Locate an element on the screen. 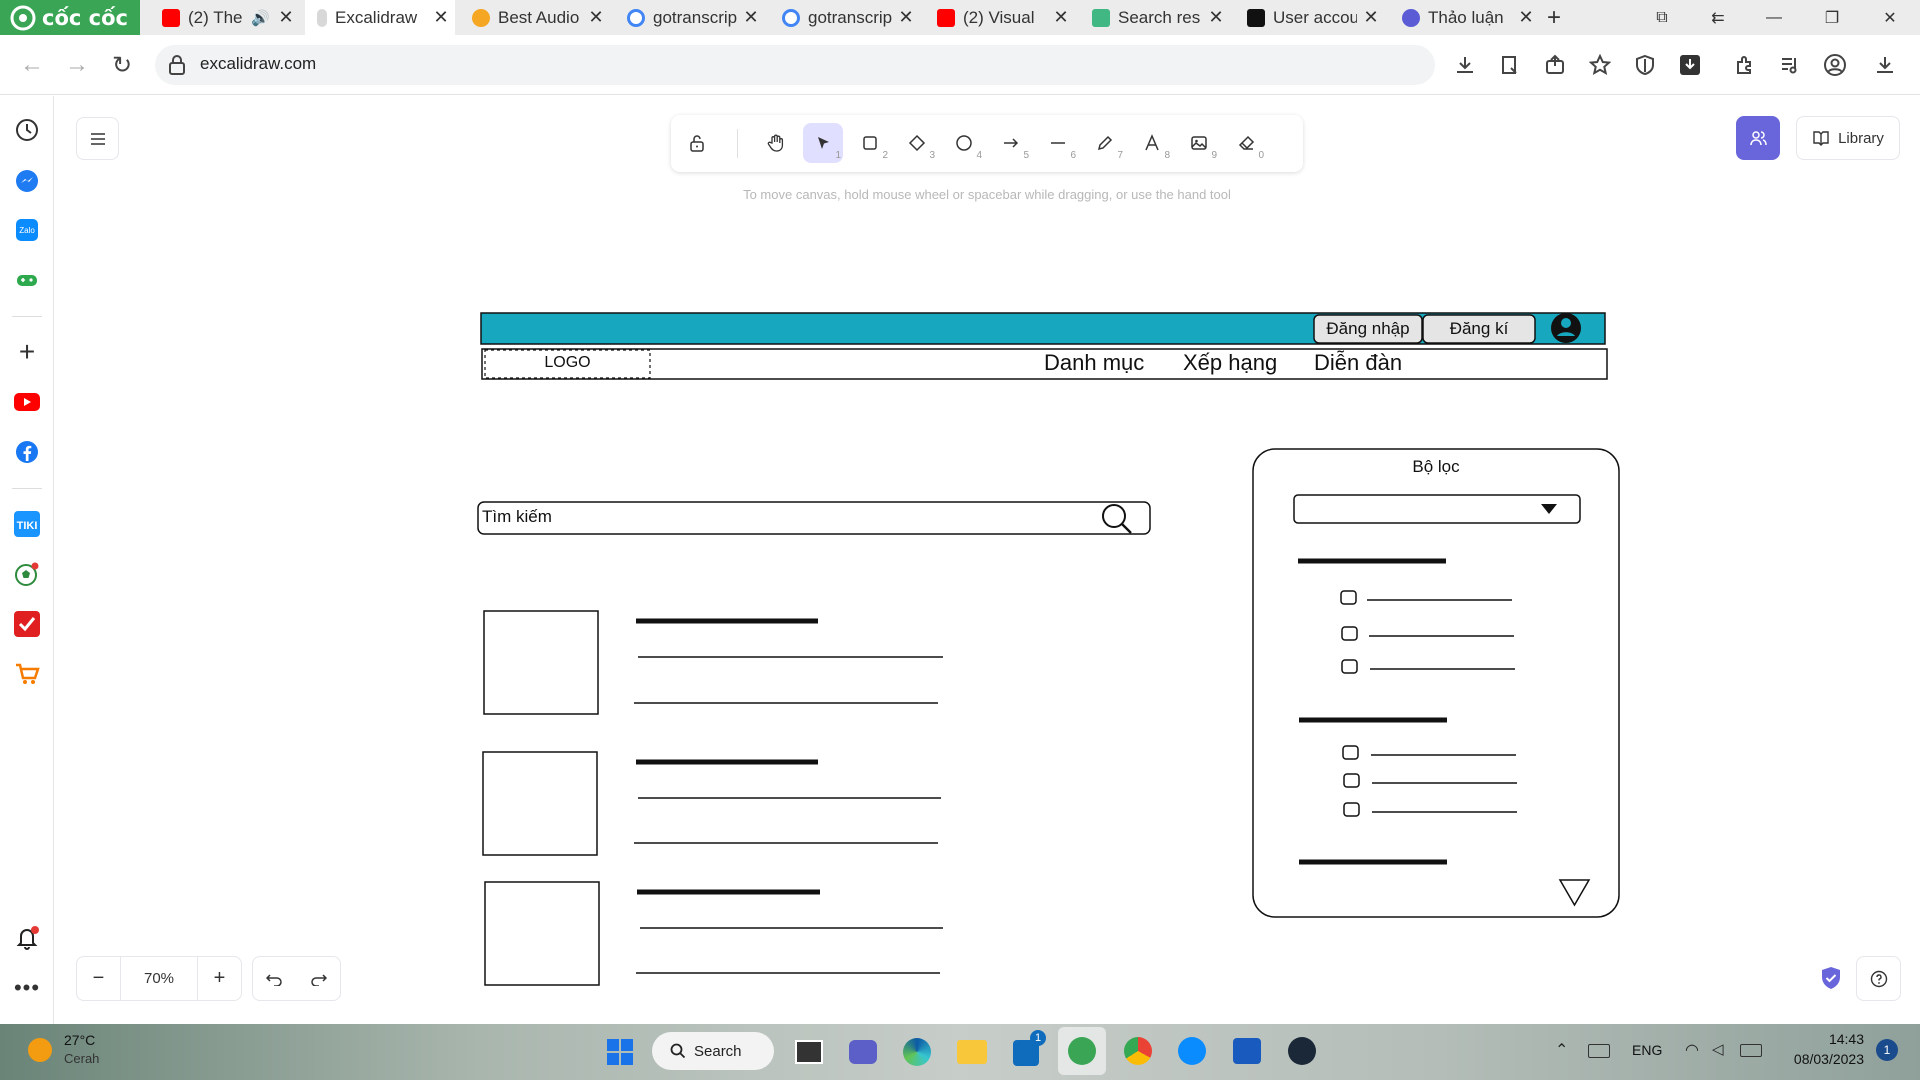 The height and width of the screenshot is (1080, 1920). windows-start-icon is located at coordinates (620, 1052).